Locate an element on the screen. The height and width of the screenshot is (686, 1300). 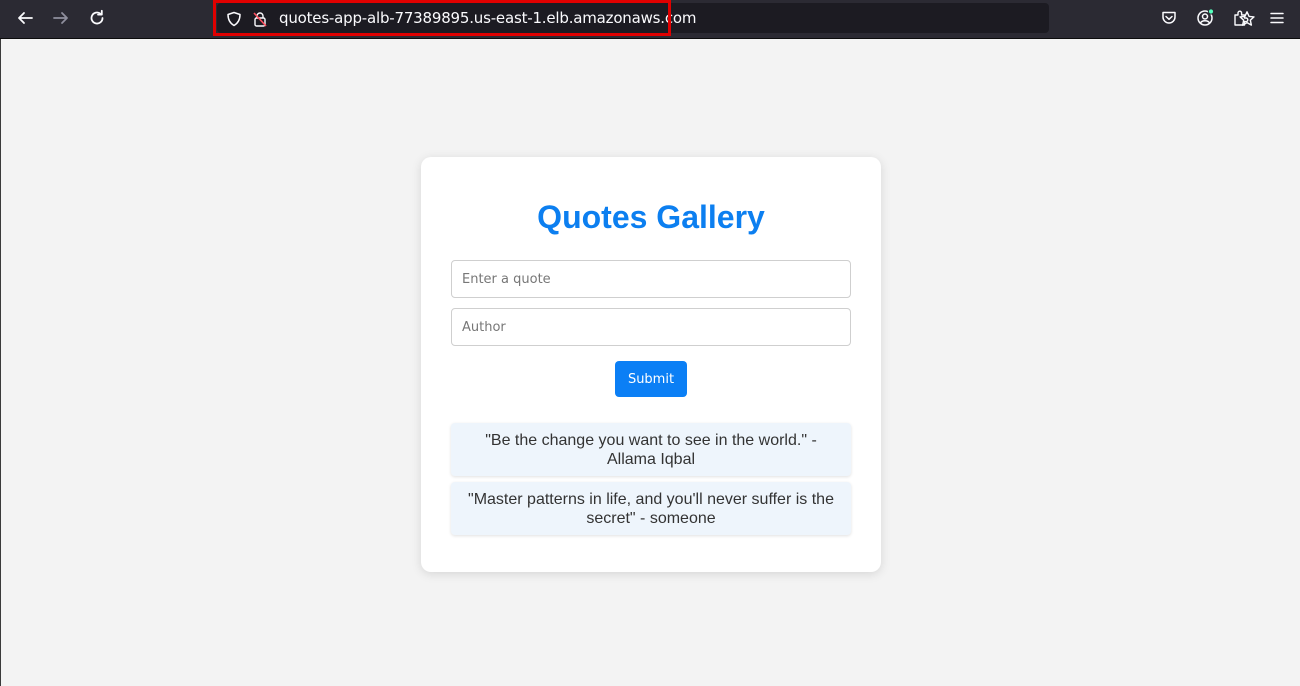
back-button is located at coordinates (25, 18).